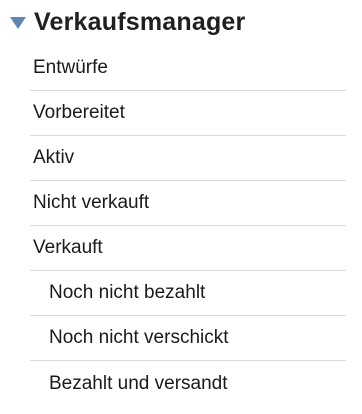  What do you see at coordinates (91, 202) in the screenshot?
I see `menu-item-label: Nicht verkauft` at bounding box center [91, 202].